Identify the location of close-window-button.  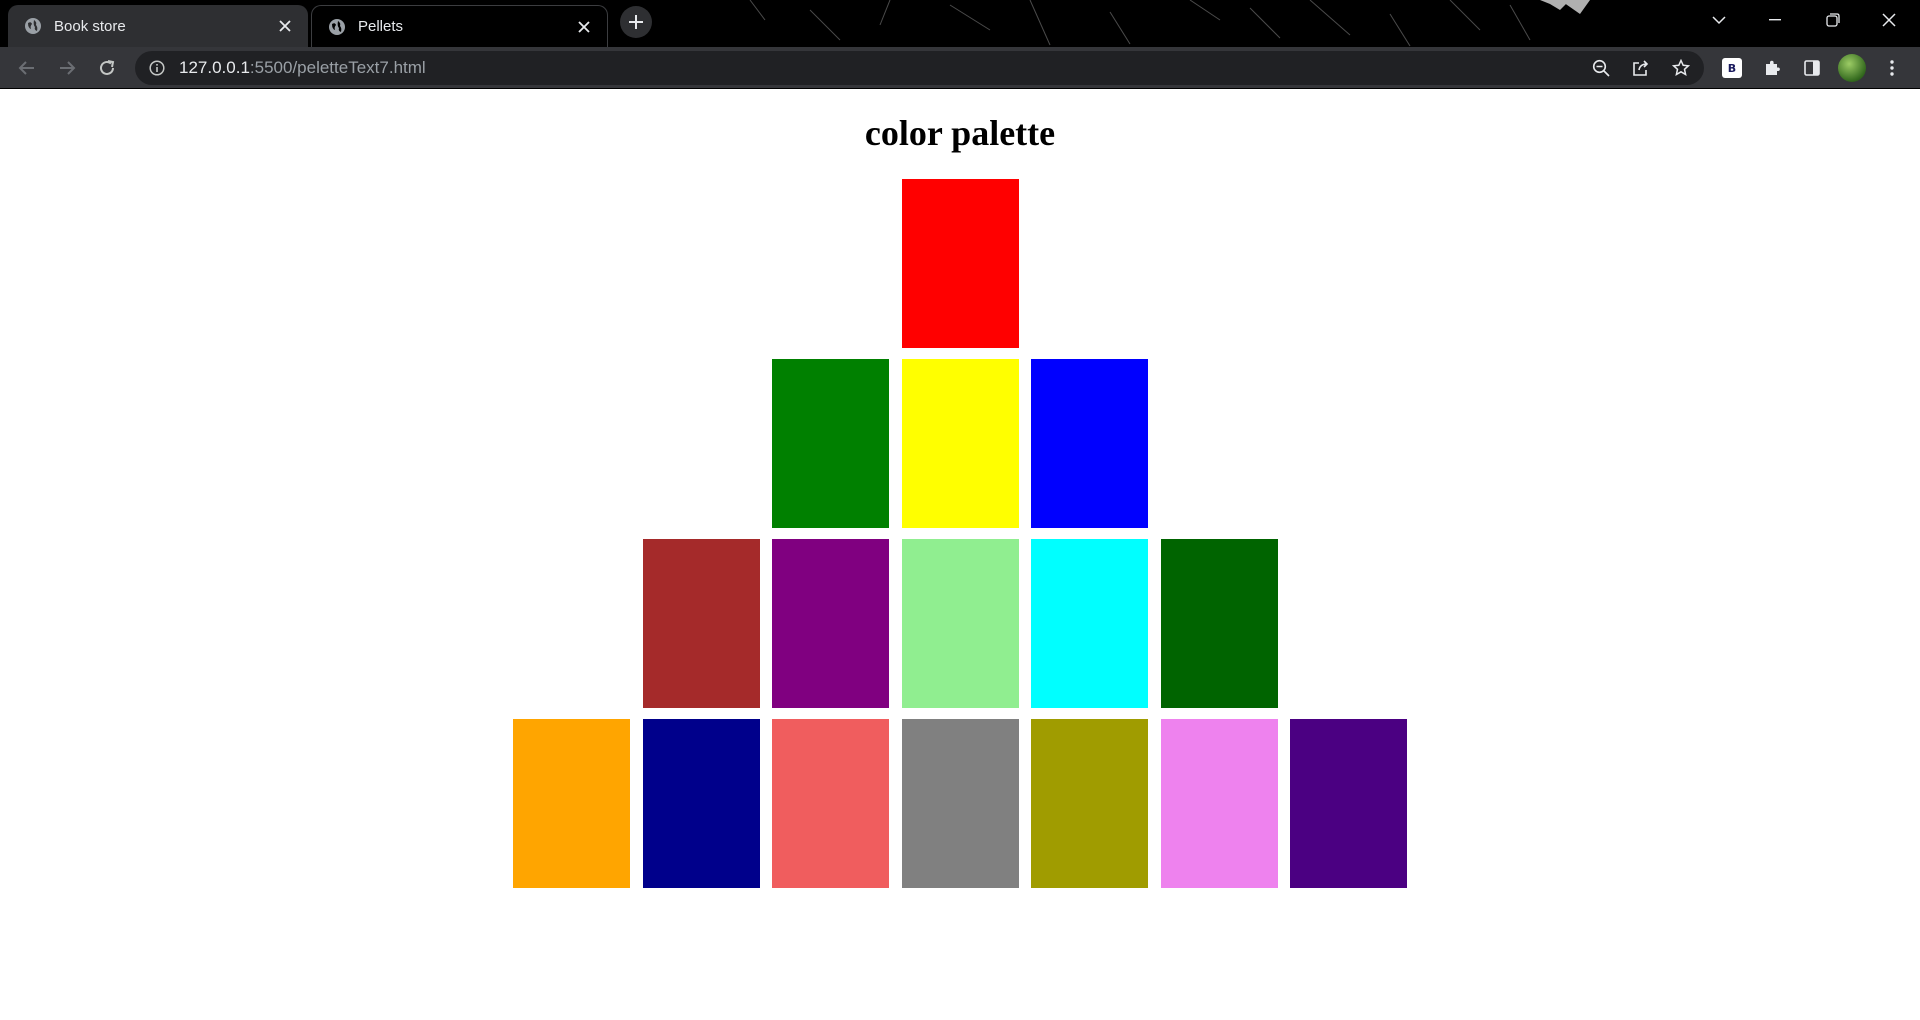
(1889, 20).